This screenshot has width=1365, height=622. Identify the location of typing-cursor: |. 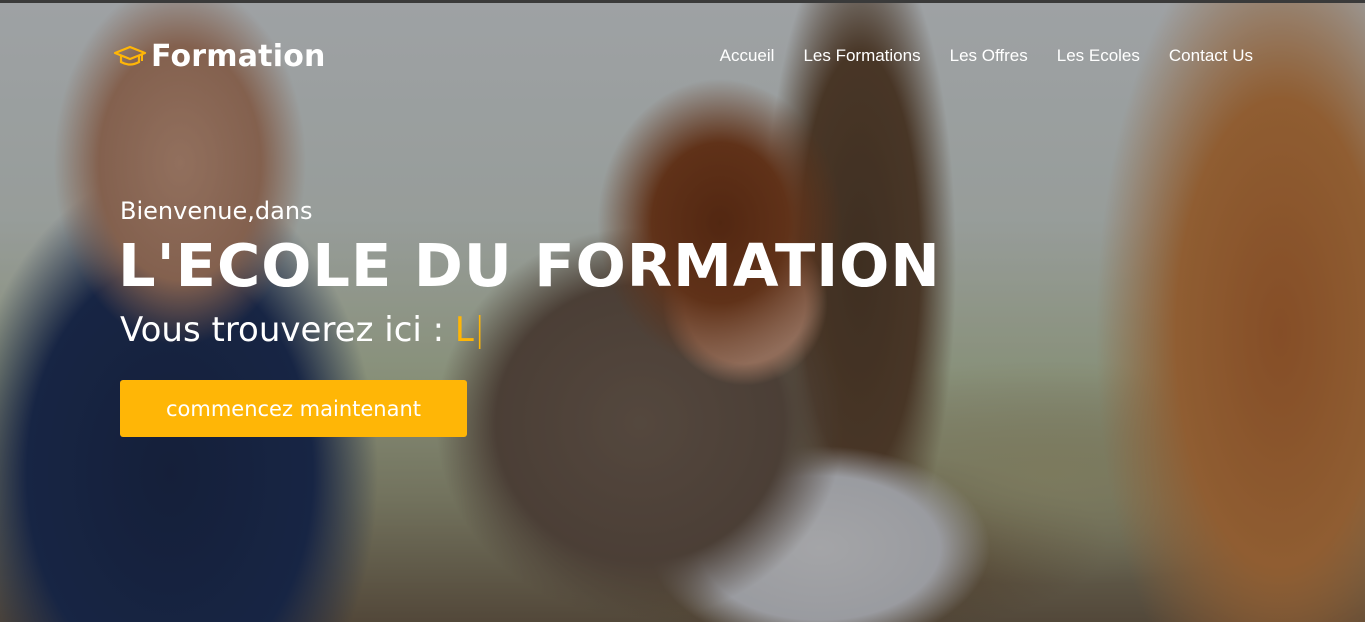
(479, 330).